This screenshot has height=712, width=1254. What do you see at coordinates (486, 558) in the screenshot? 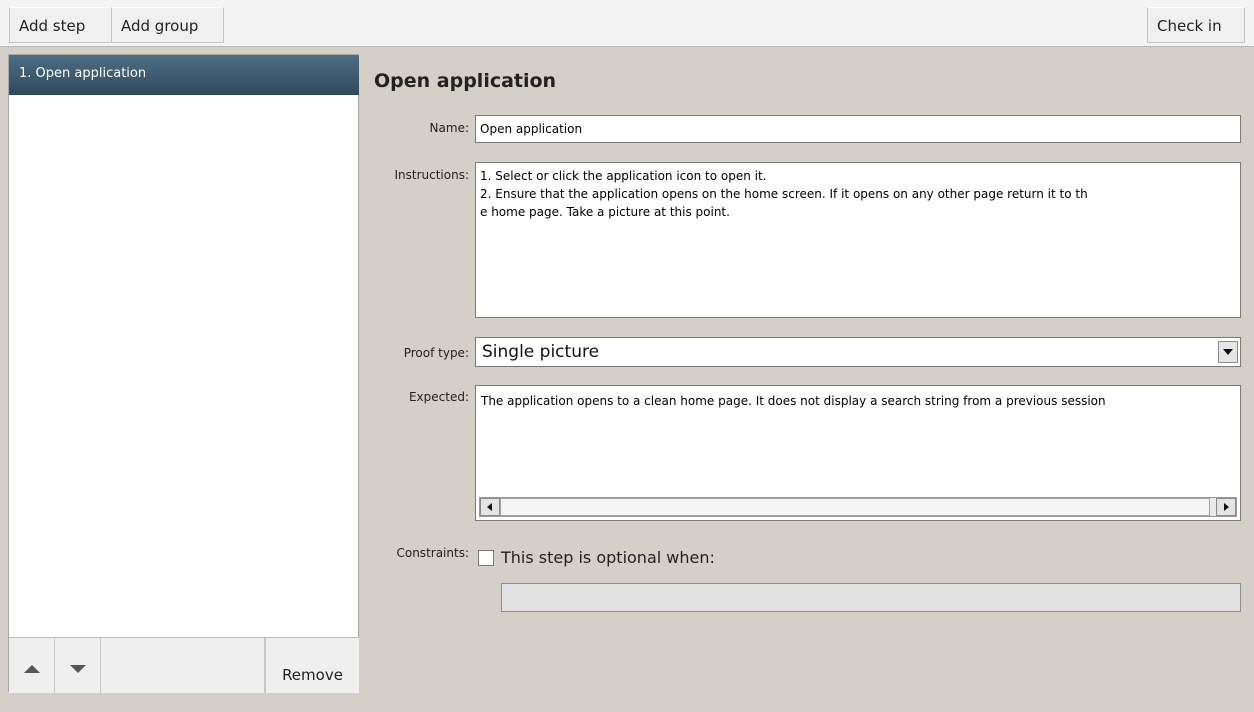
I see `optional-checkbox` at bounding box center [486, 558].